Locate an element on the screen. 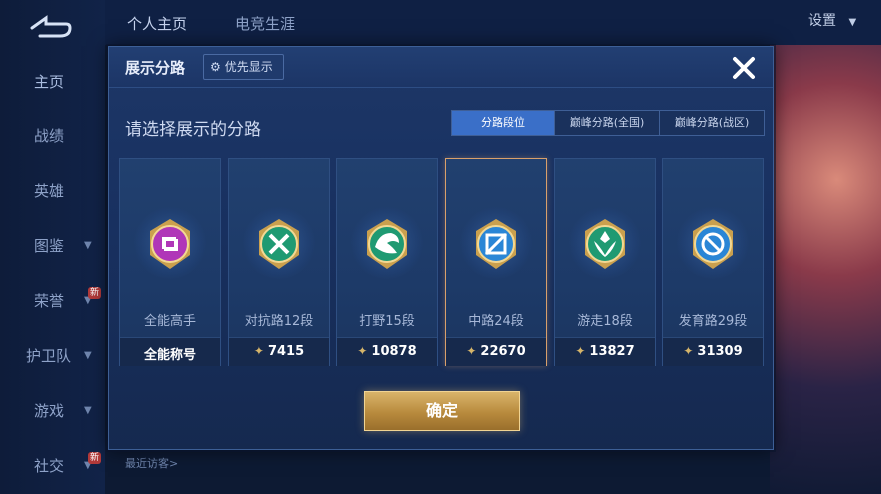 The width and height of the screenshot is (881, 494). all-round-badge-icon is located at coordinates (170, 244).